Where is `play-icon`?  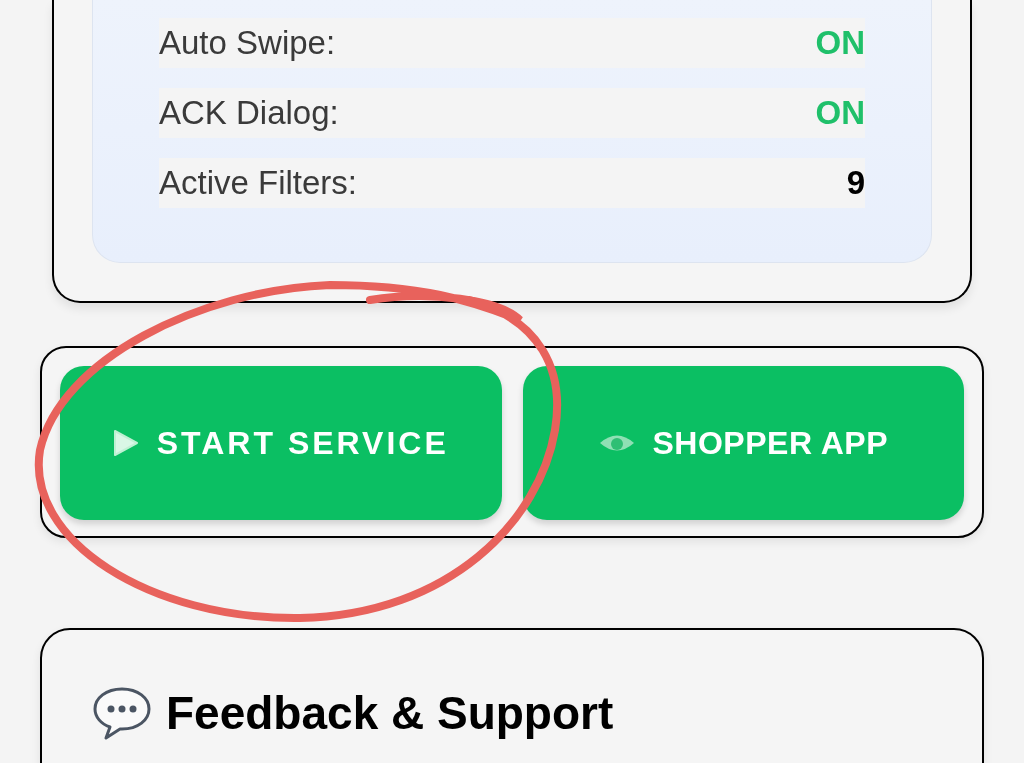 play-icon is located at coordinates (125, 443).